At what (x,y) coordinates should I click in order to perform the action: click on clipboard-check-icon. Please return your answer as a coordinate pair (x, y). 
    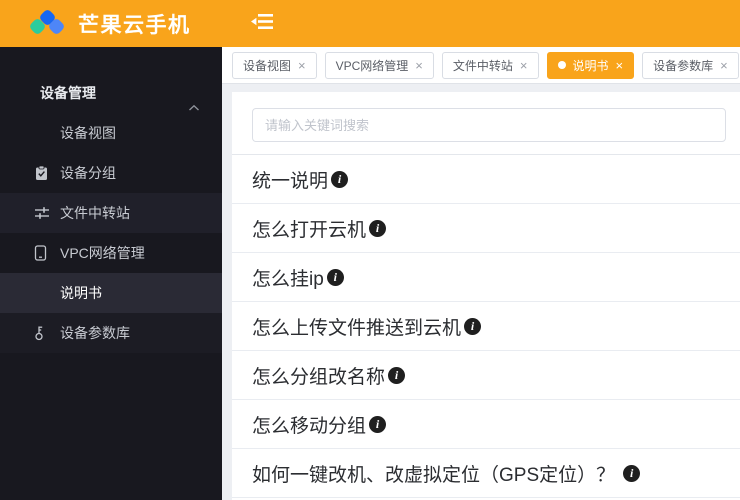
    Looking at the image, I should click on (41, 173).